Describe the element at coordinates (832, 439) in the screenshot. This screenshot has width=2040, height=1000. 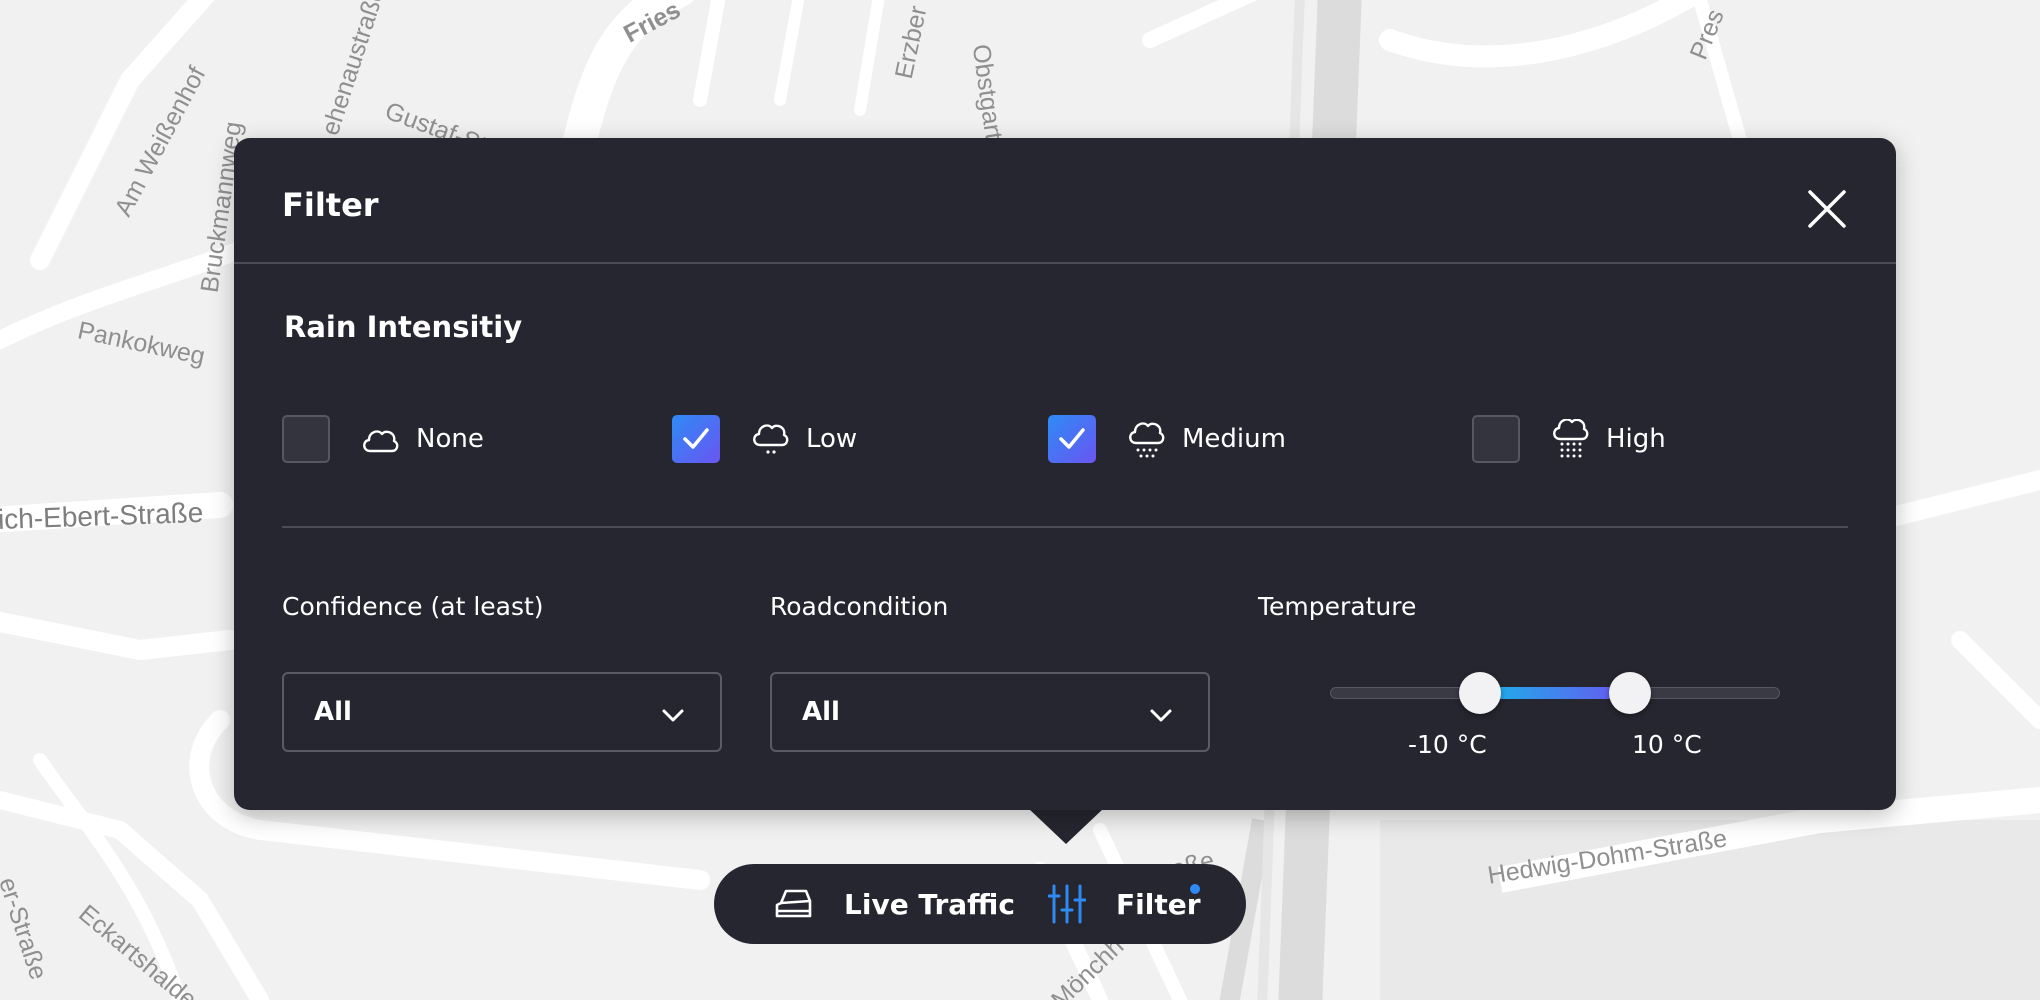
I see `rain-option-label: Low` at that location.